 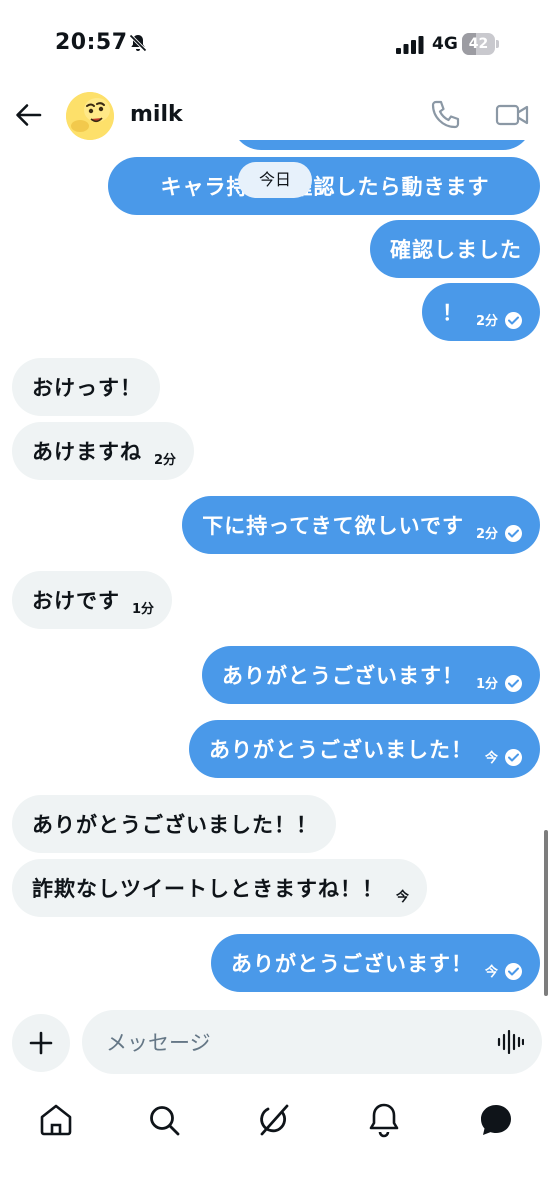 I want to click on sent-message: ありがとうございます！ 今, so click(x=375, y=963).